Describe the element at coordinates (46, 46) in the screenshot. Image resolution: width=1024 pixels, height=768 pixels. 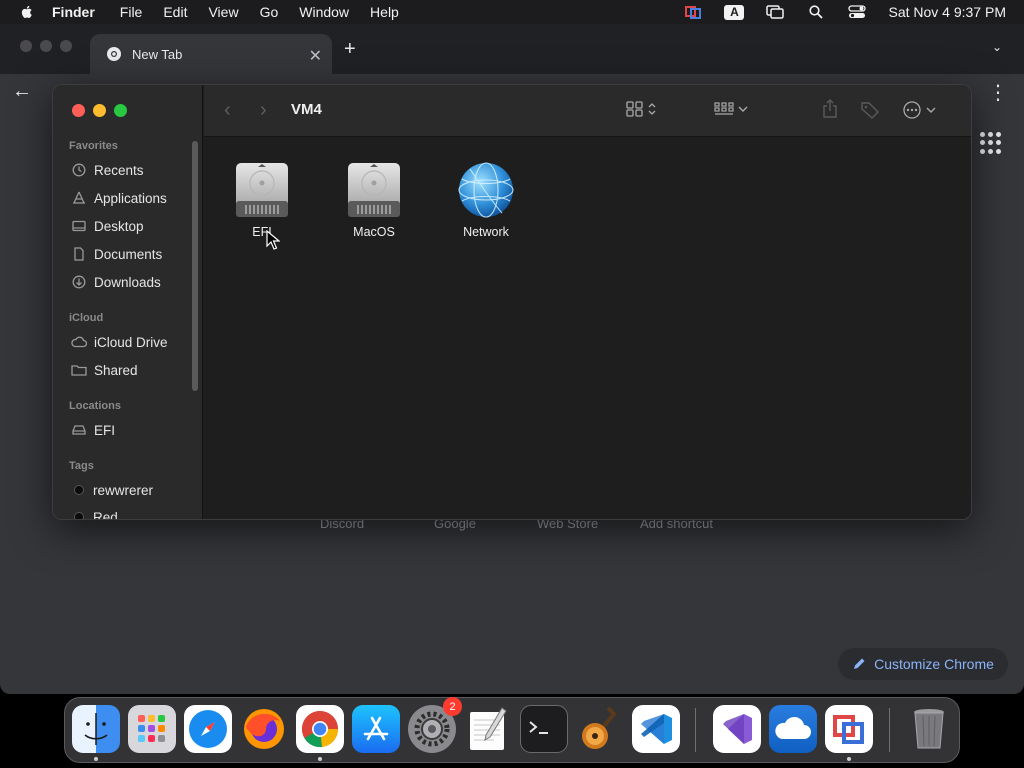
I see `chrome-minimize-light` at that location.